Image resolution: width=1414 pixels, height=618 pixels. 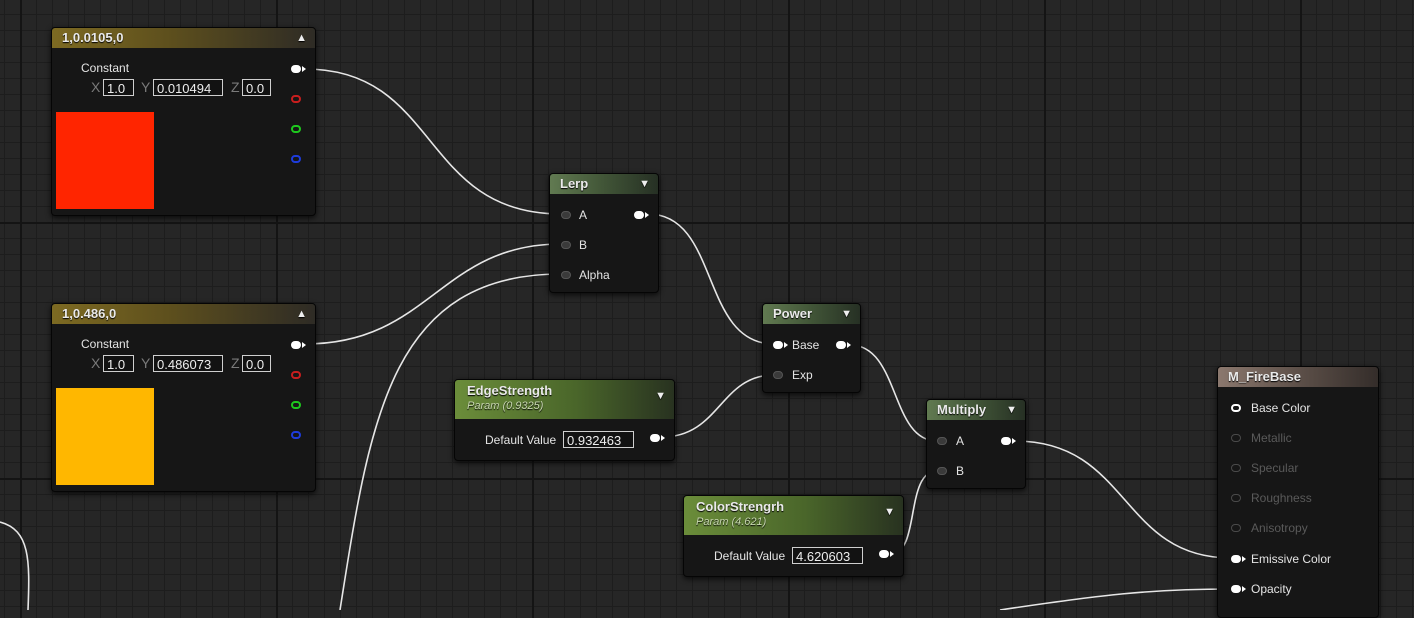 What do you see at coordinates (778, 375) in the screenshot?
I see `input-pin-exp` at bounding box center [778, 375].